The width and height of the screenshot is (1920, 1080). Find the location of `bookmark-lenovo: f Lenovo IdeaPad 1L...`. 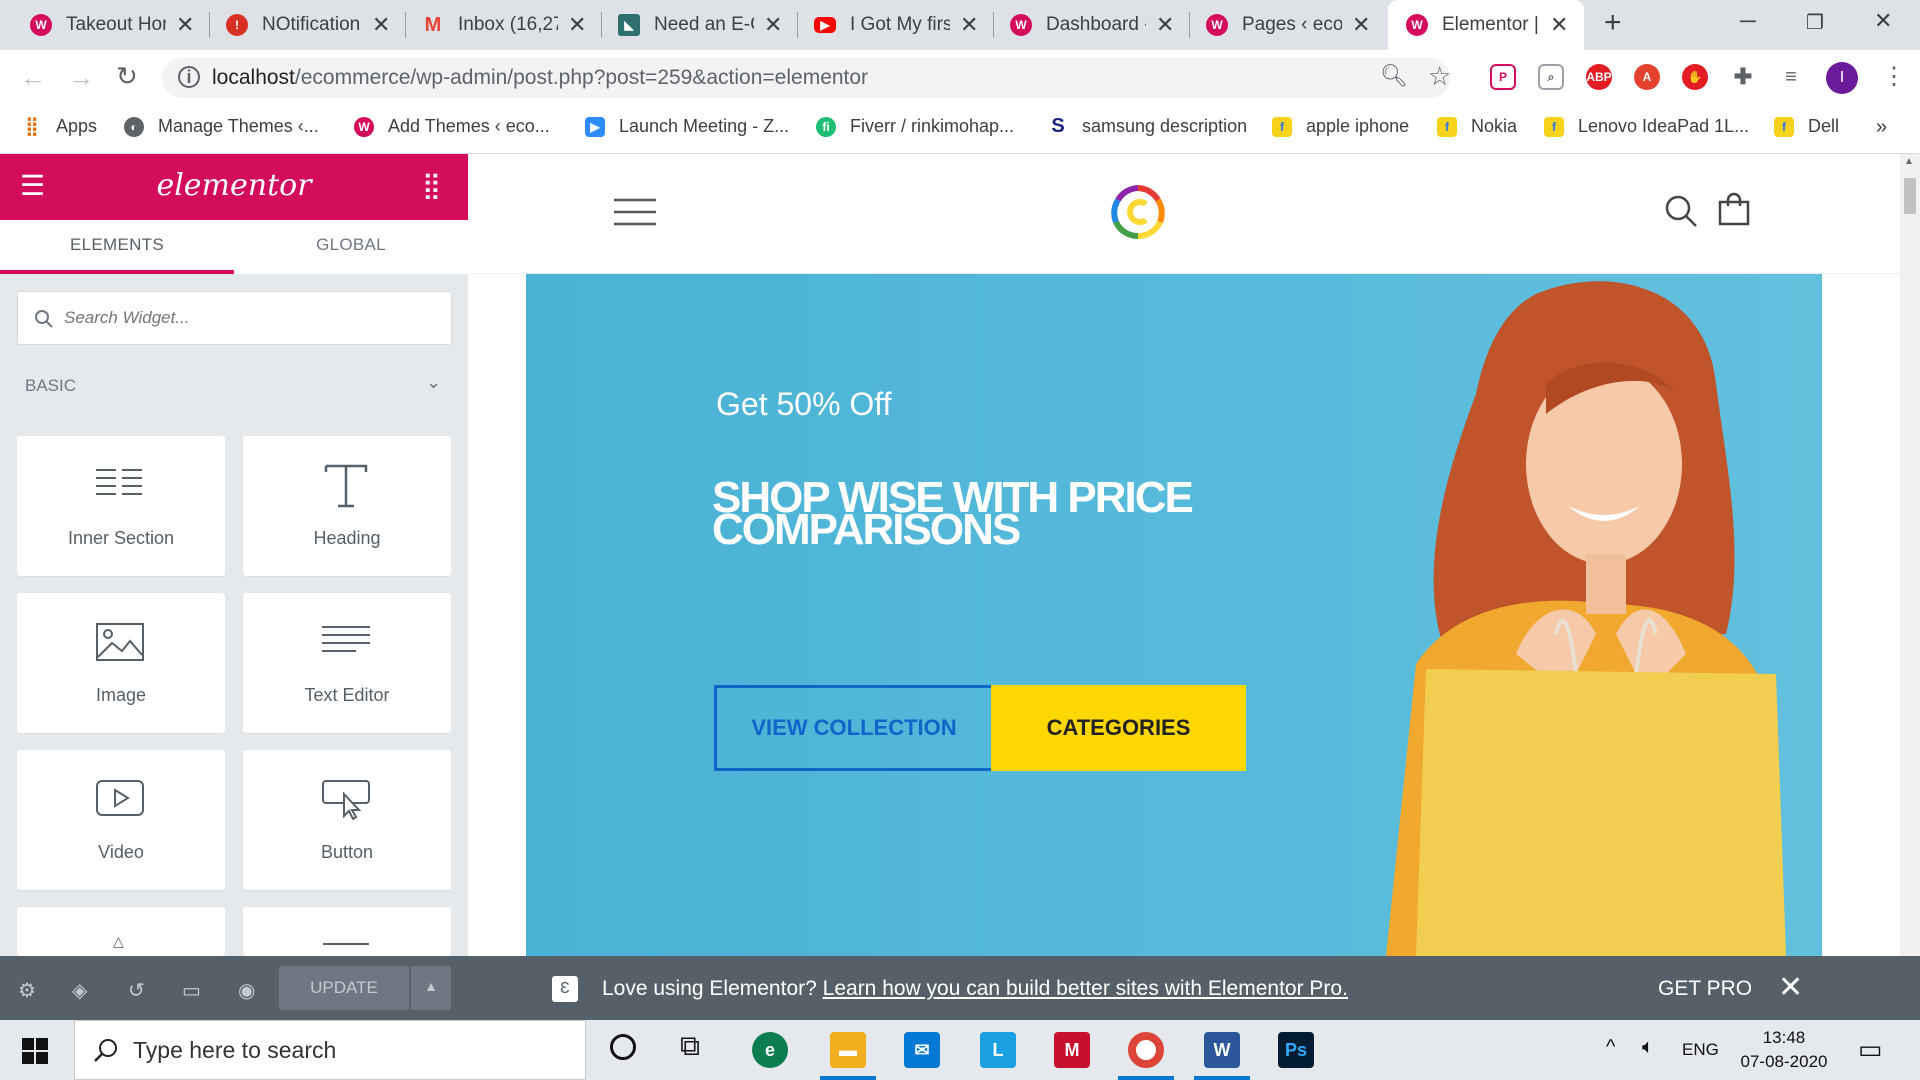

bookmark-lenovo: f Lenovo IdeaPad 1L... is located at coordinates (1646, 126).